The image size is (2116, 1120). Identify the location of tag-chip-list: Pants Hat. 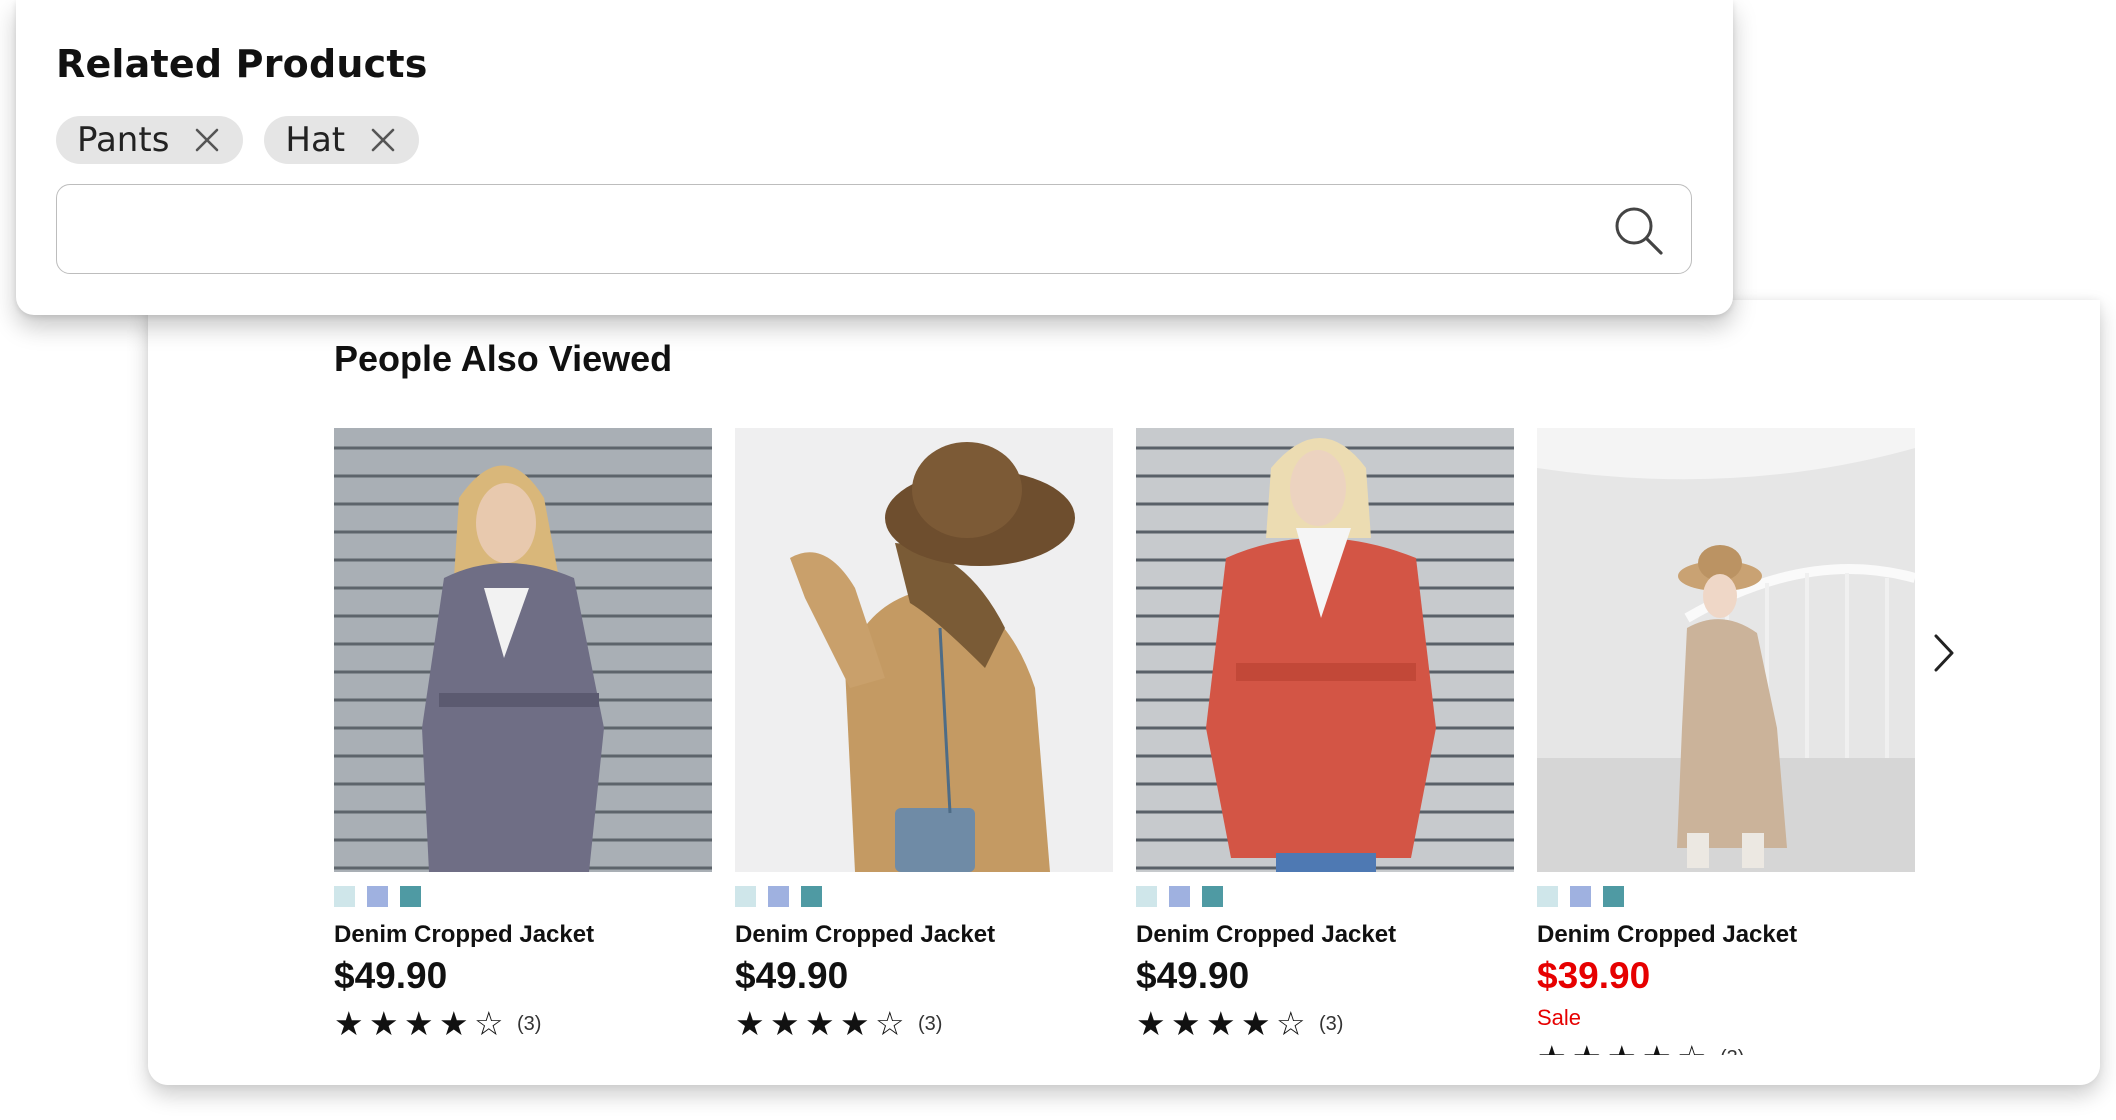
(238, 140).